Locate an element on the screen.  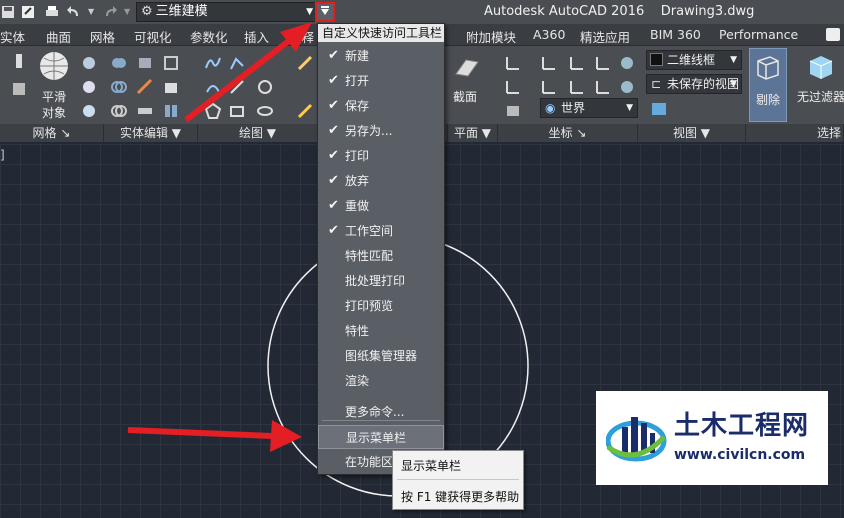
menu-item: 特性匹配 is located at coordinates (381, 256).